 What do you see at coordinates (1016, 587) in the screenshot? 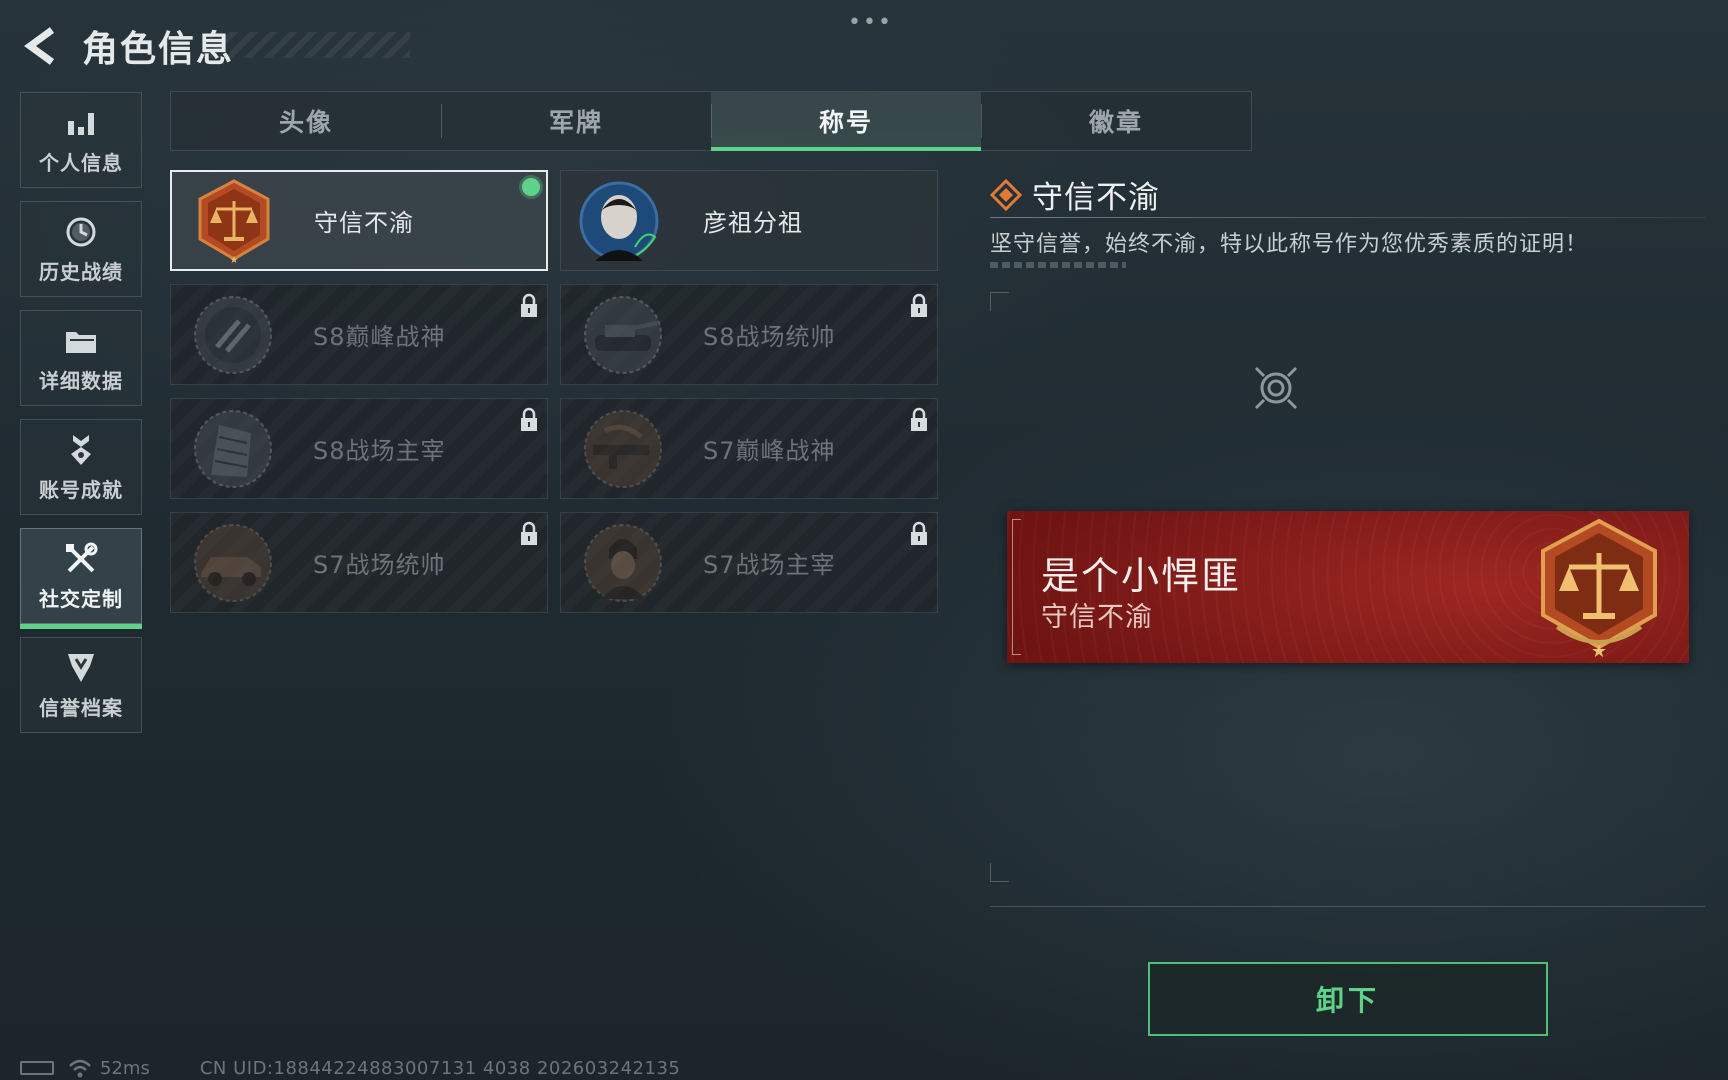
I see `plate-bracket` at bounding box center [1016, 587].